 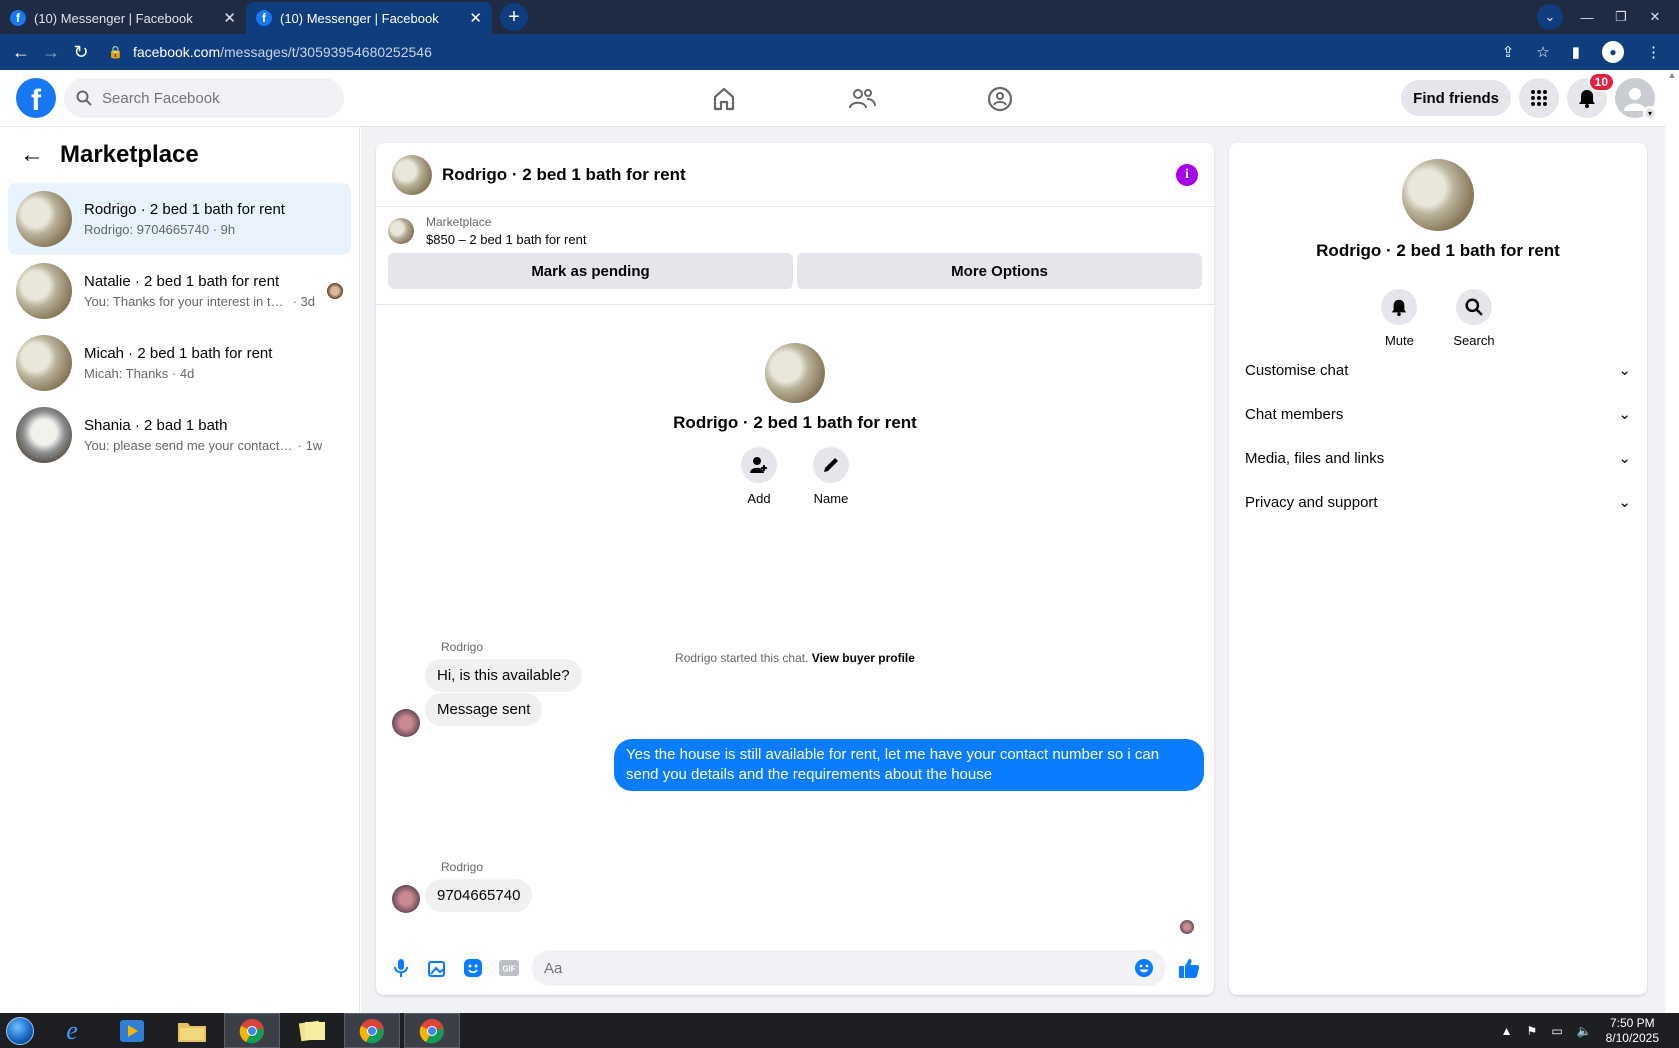 What do you see at coordinates (999, 271) in the screenshot?
I see `more-options-button: More Options` at bounding box center [999, 271].